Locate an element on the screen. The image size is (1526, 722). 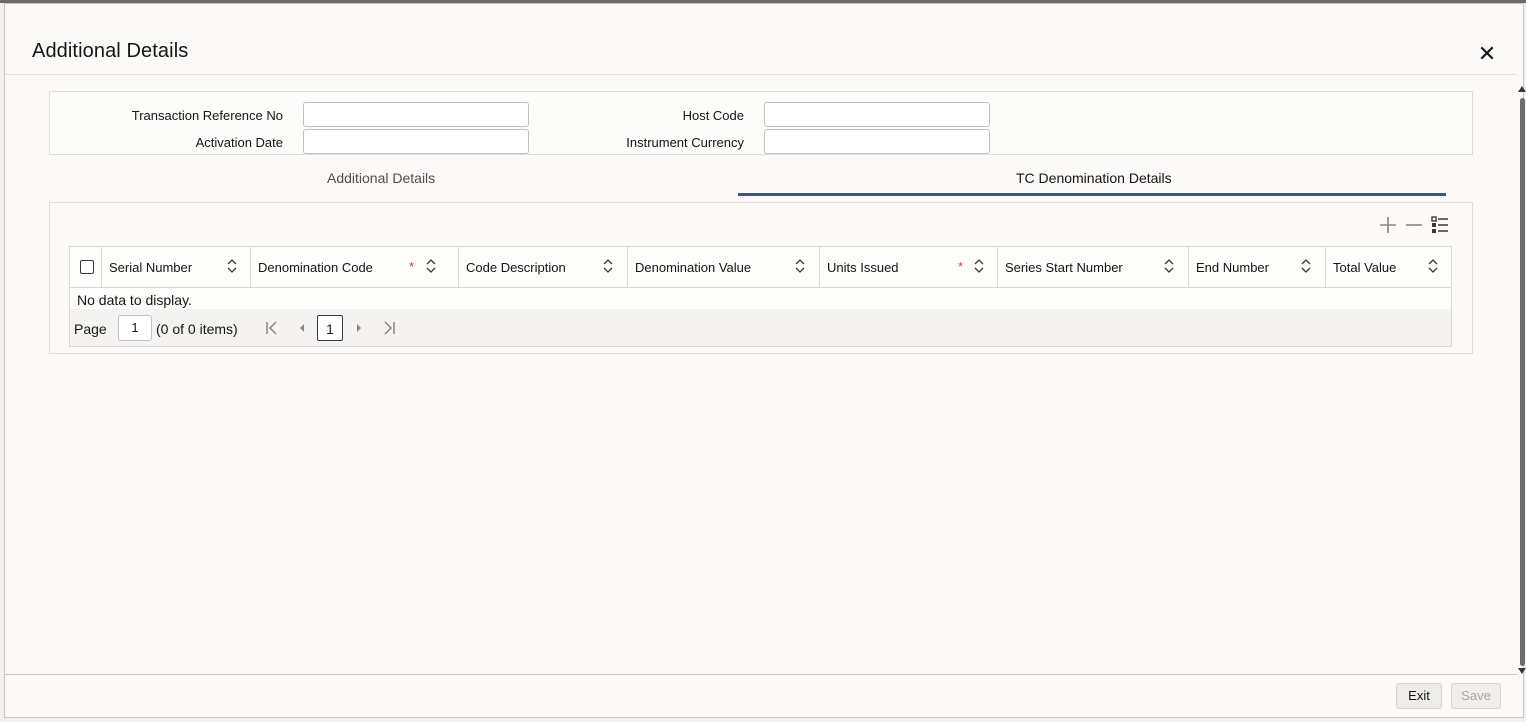
column-header-end-number: End Number is located at coordinates (1257, 267).